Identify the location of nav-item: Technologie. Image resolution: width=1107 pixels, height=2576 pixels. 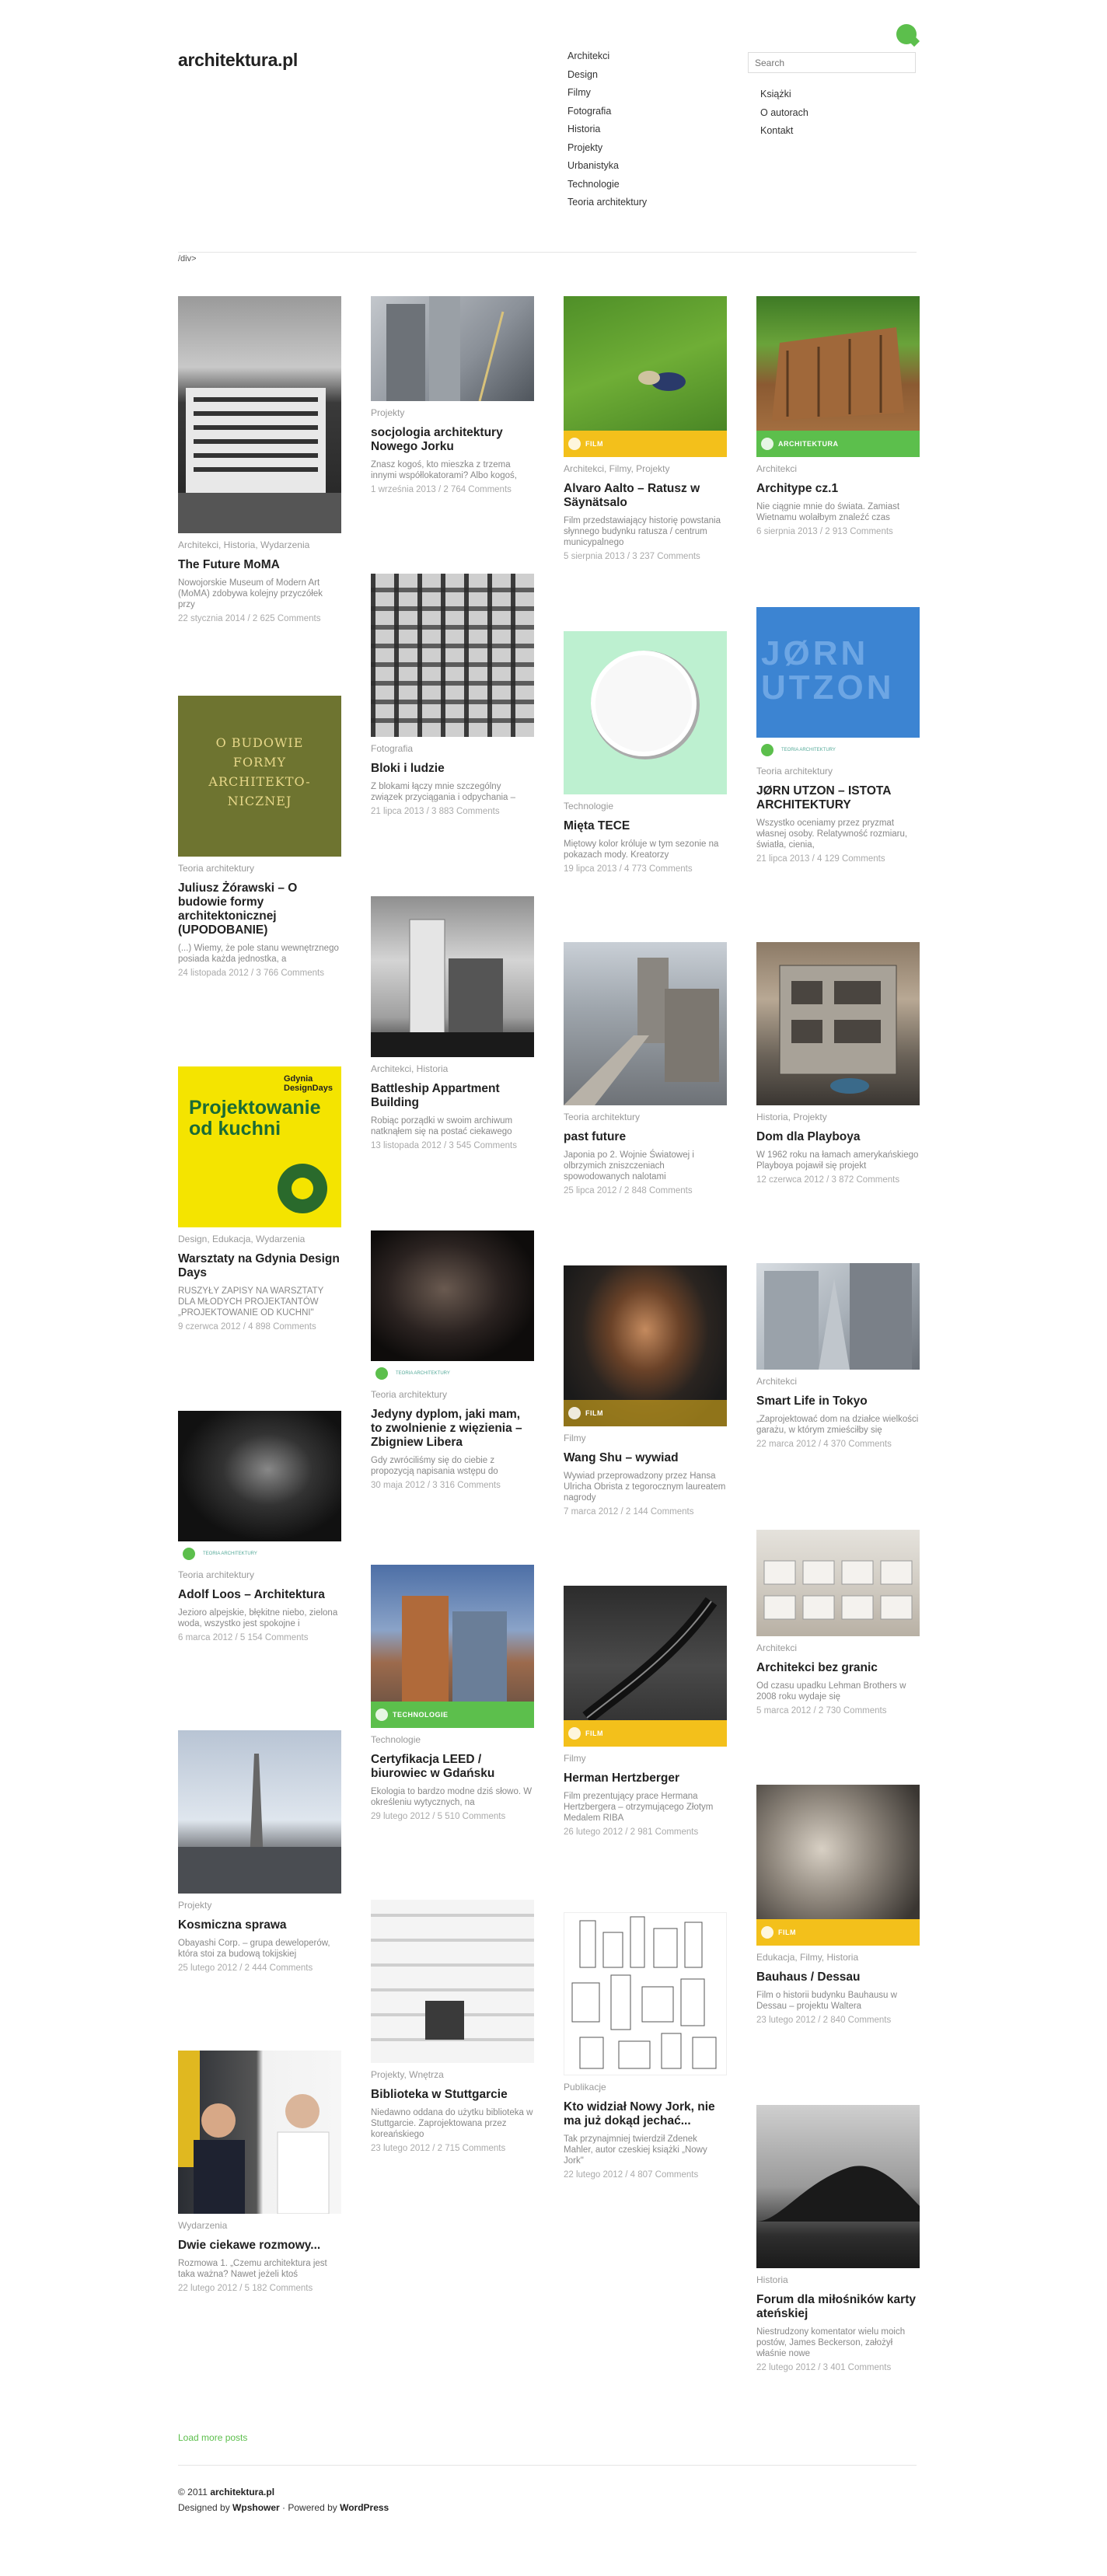
(607, 185).